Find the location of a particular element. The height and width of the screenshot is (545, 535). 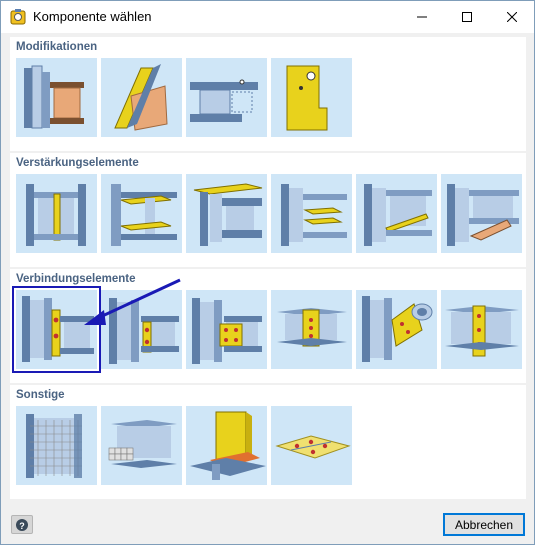

app-icon is located at coordinates (18, 17).